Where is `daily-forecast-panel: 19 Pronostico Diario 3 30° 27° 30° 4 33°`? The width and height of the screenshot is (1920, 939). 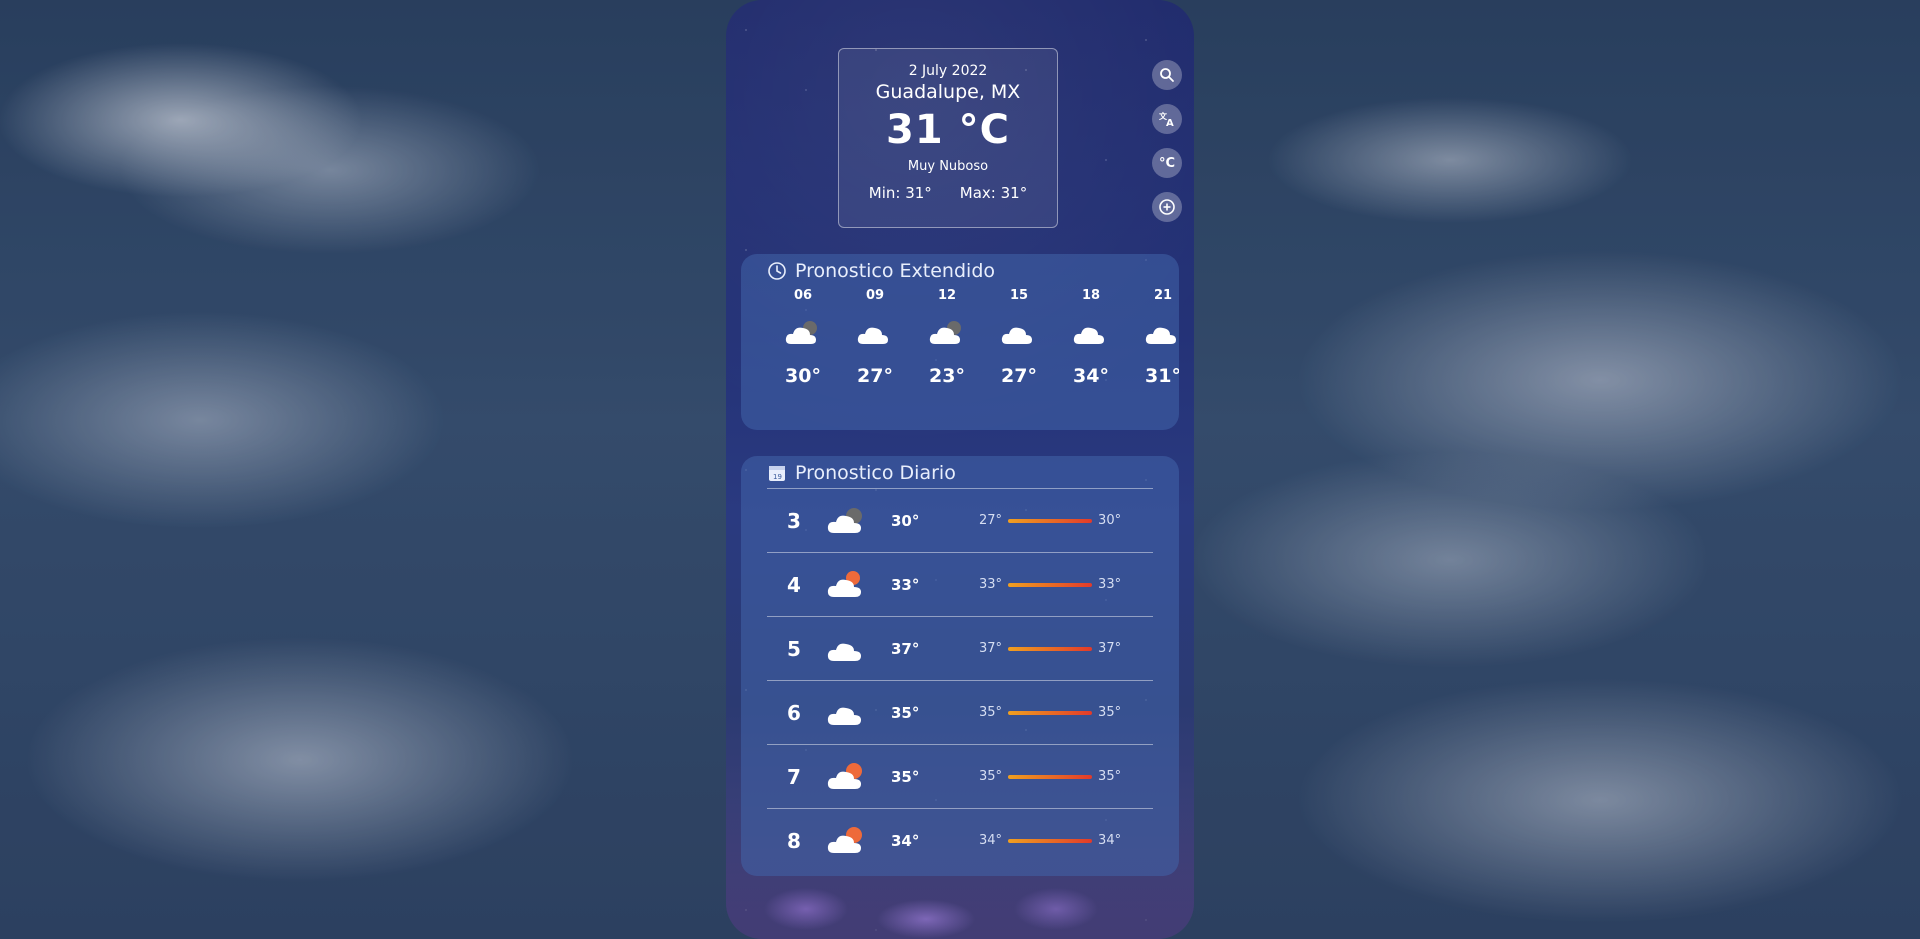 daily-forecast-panel: 19 Pronostico Diario 3 30° 27° 30° 4 33° is located at coordinates (960, 666).